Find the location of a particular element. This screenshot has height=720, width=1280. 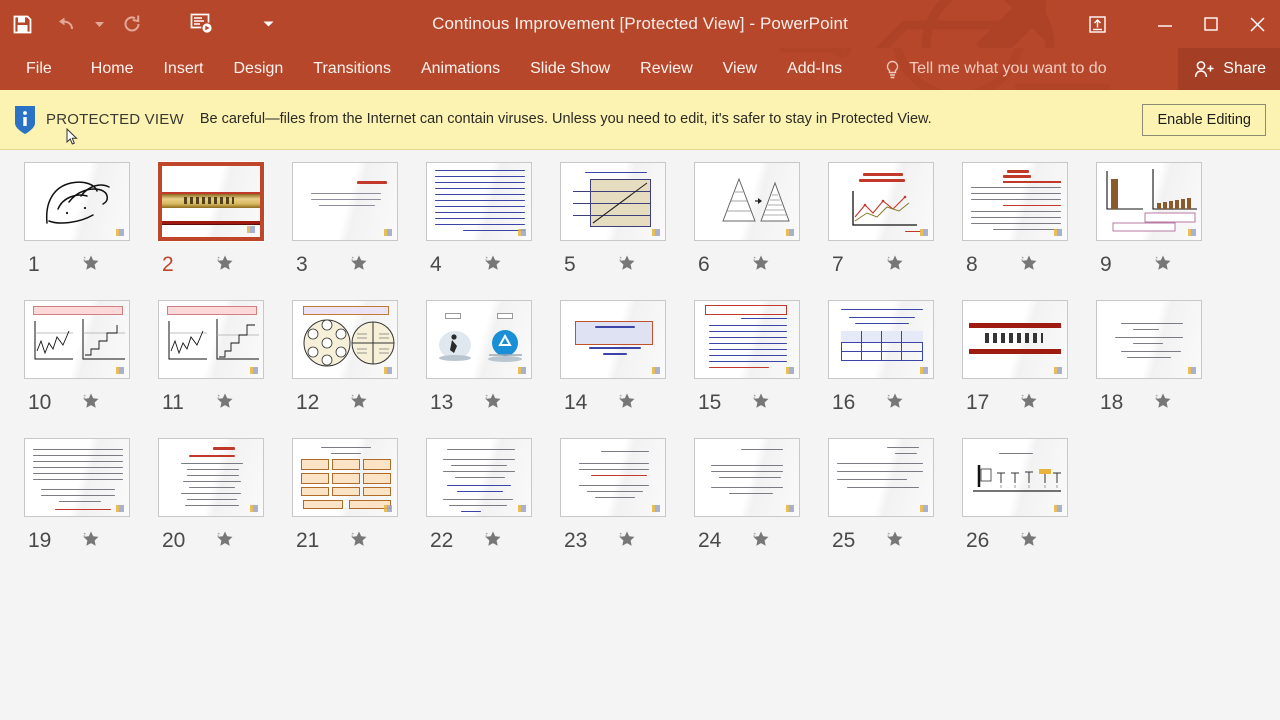

enable-editing-button: Enable Editing is located at coordinates (1204, 119).